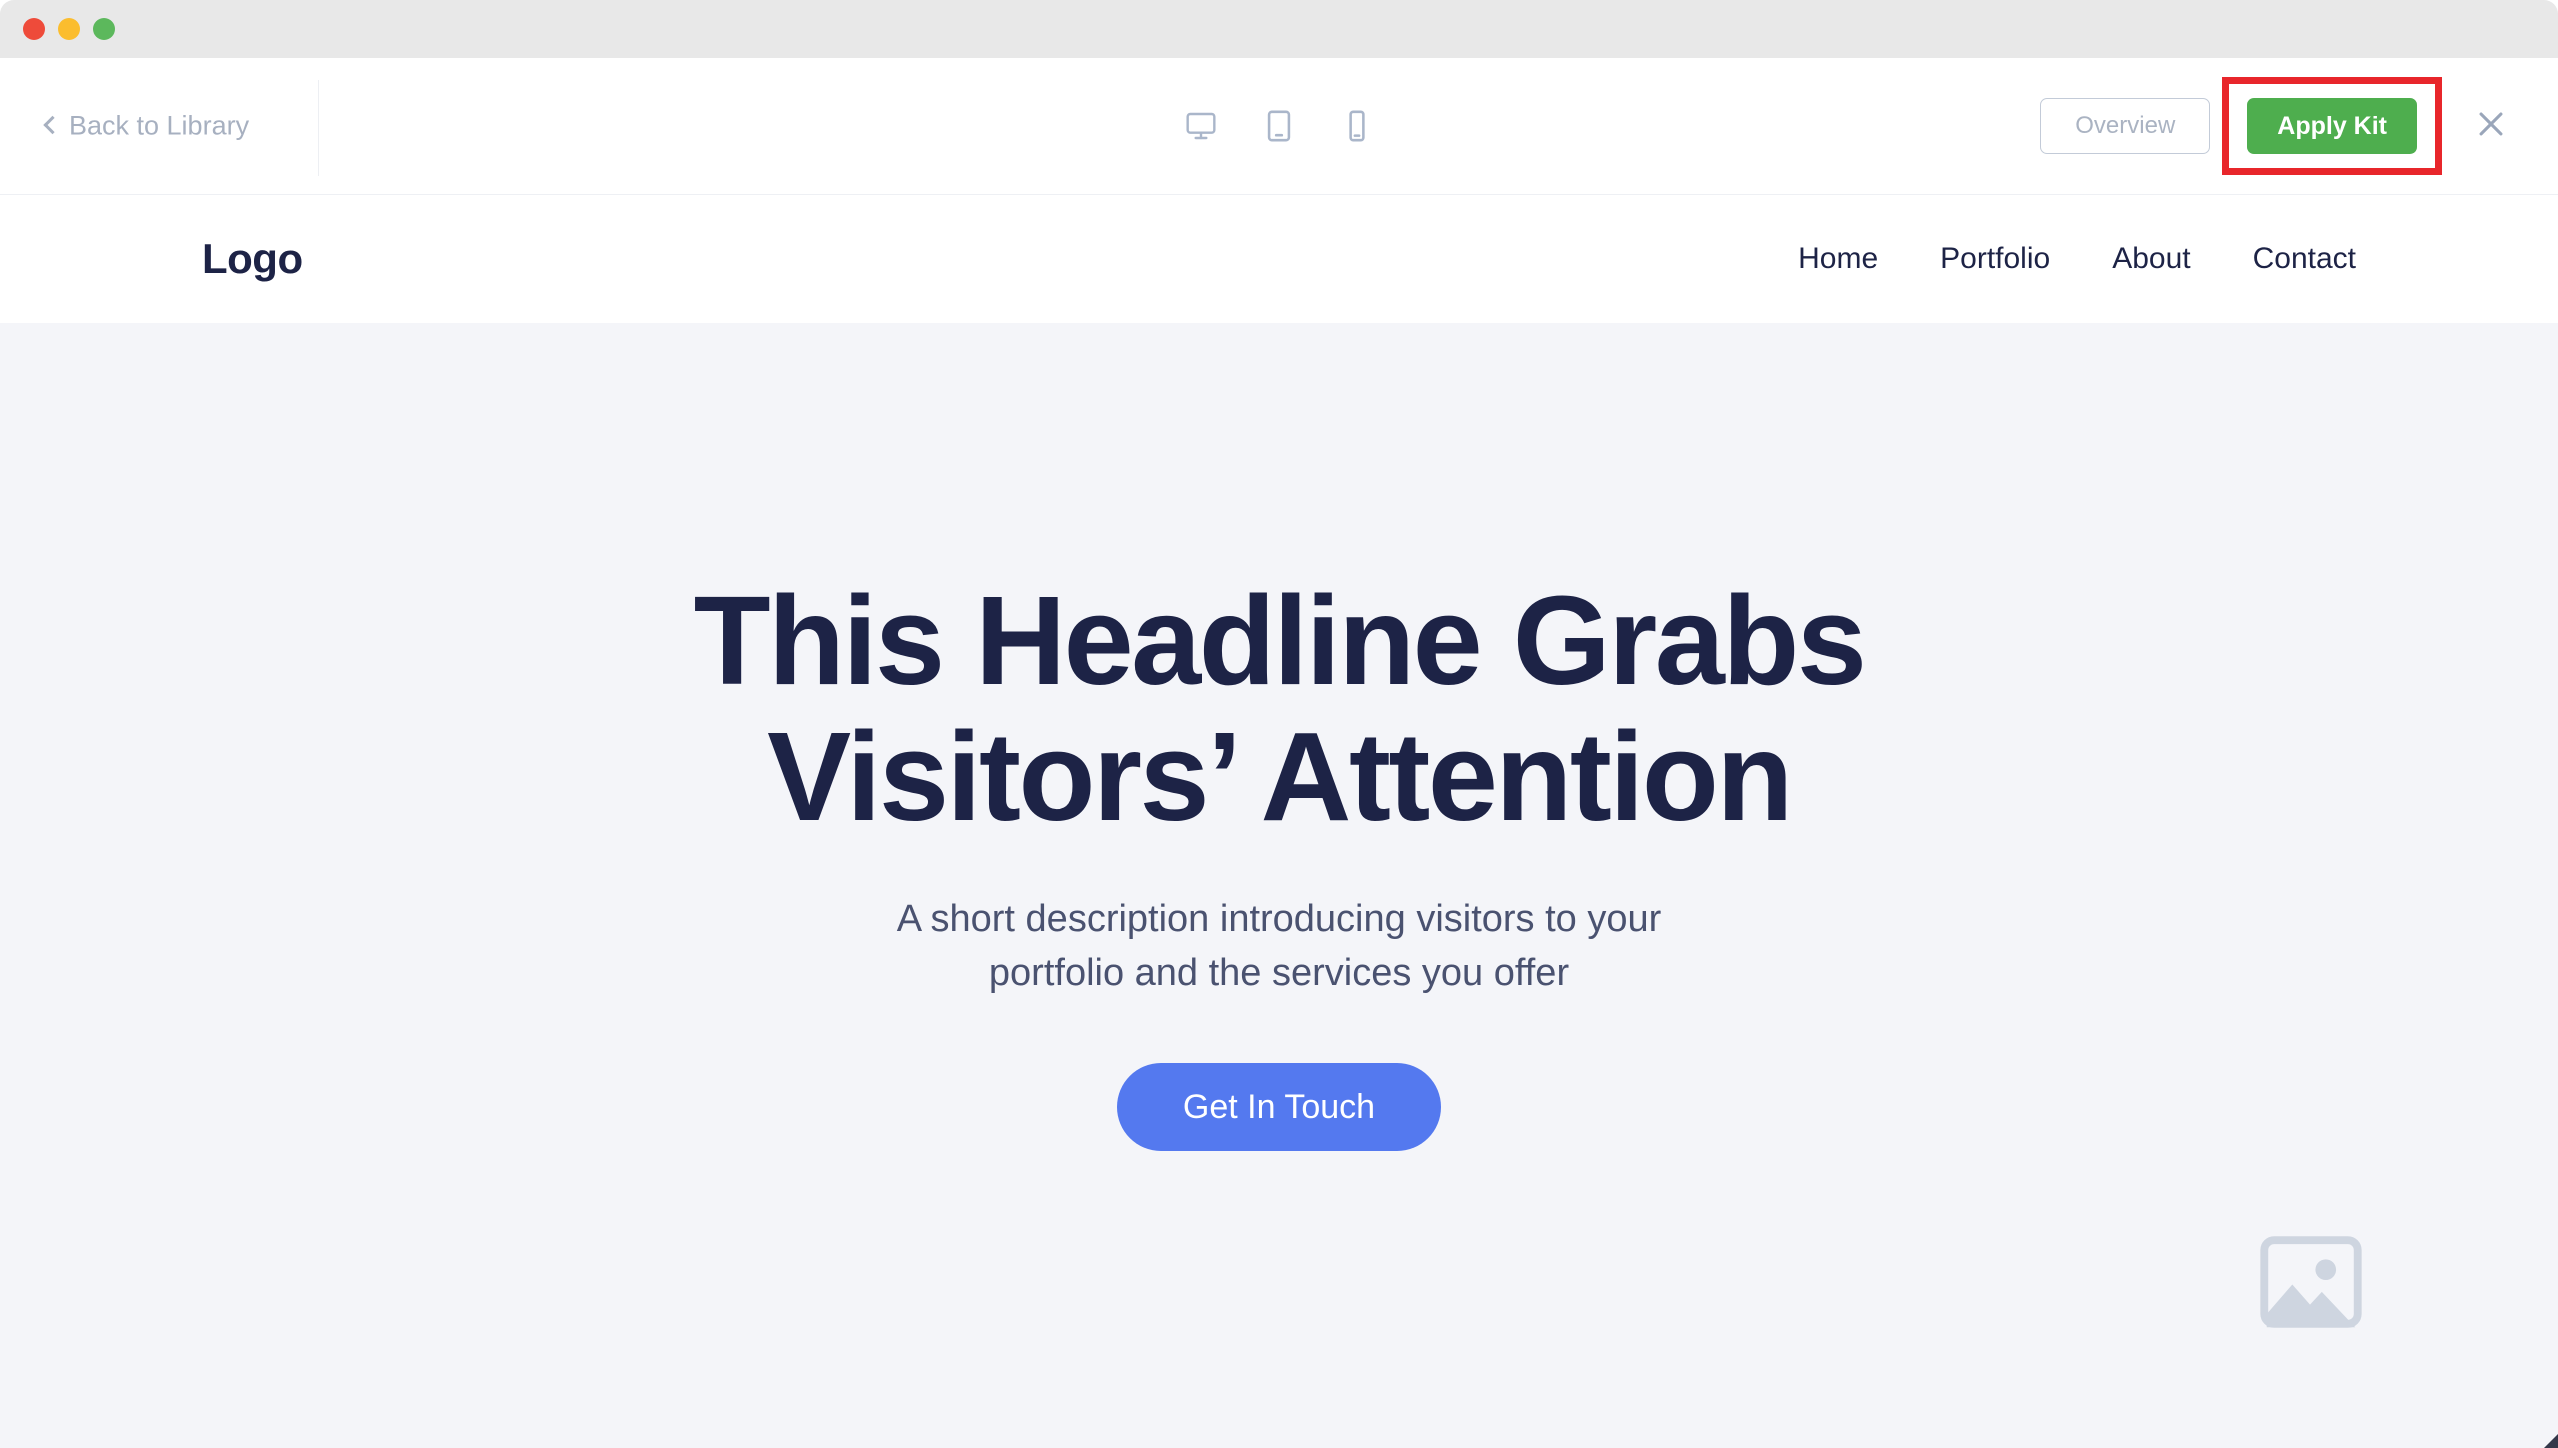 The image size is (2558, 1448). I want to click on traffic-lights, so click(69, 29).